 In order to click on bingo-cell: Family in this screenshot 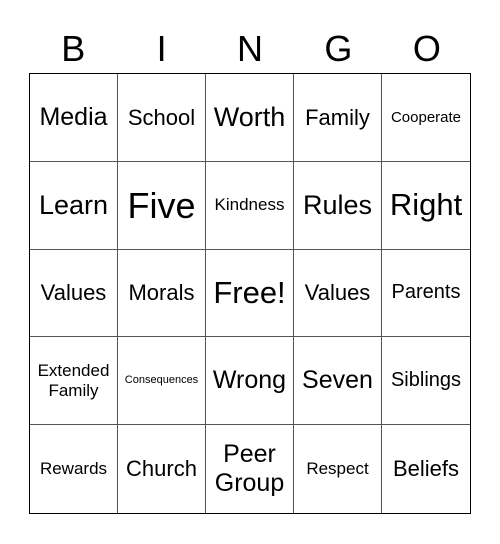, I will do `click(338, 118)`.